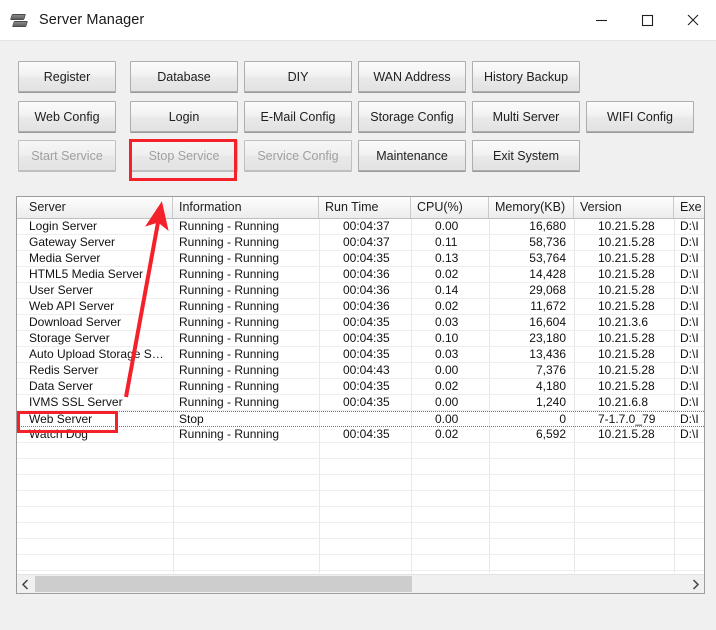 The height and width of the screenshot is (630, 716). What do you see at coordinates (526, 76) in the screenshot?
I see `history-backup-button: History Backup` at bounding box center [526, 76].